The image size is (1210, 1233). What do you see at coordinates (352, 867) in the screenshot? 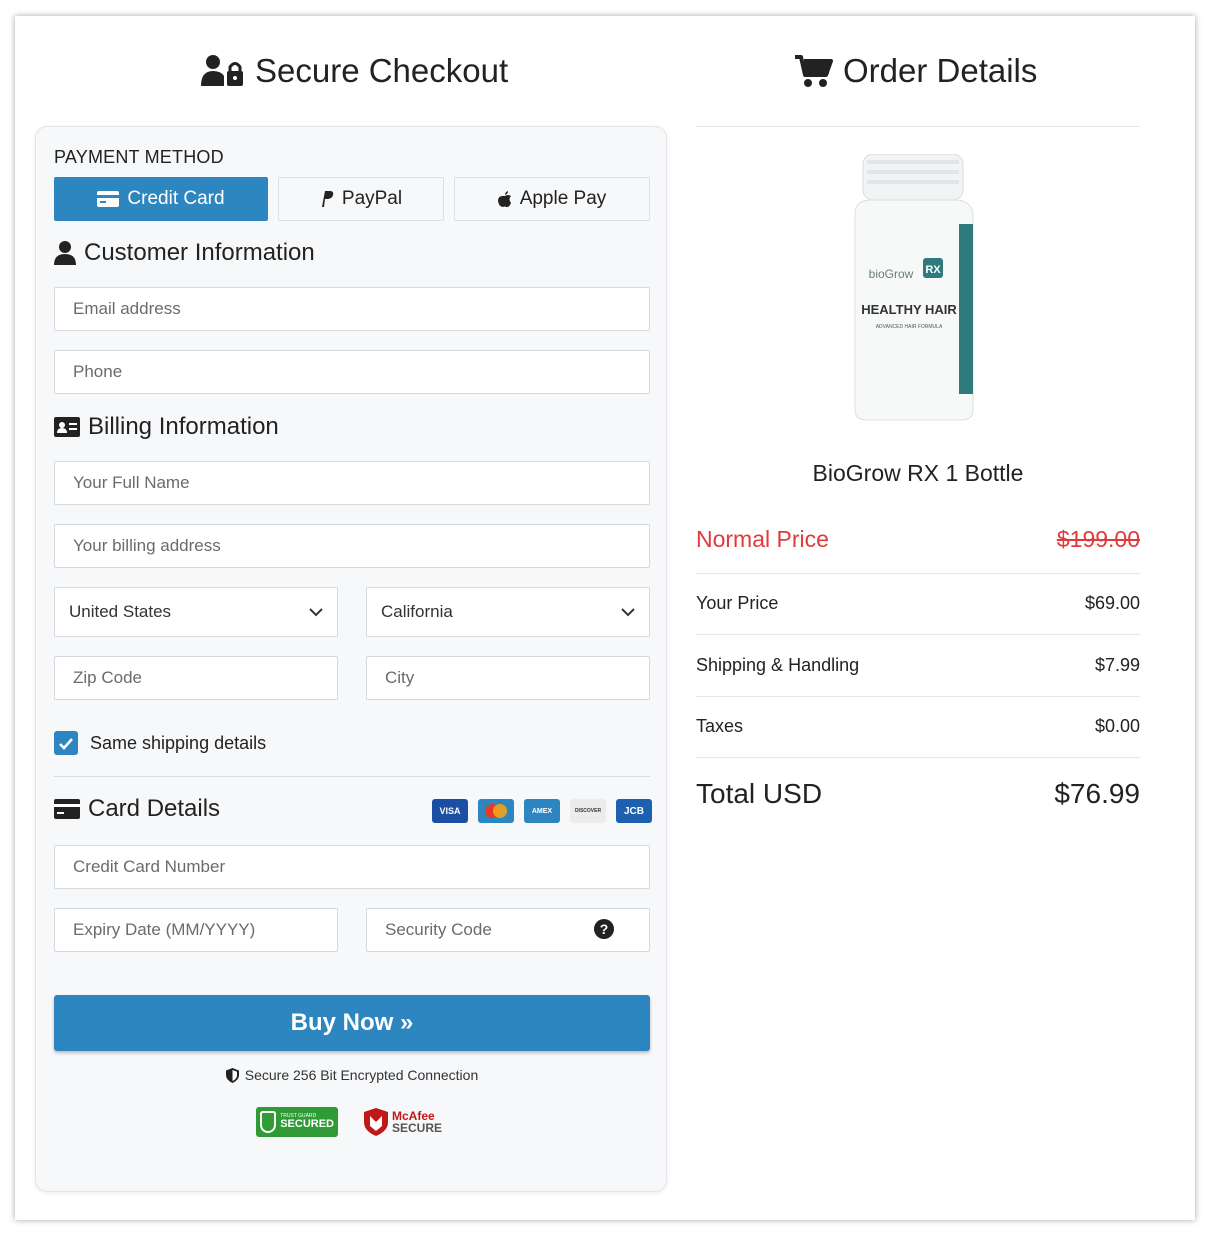
I see `card-number-field` at bounding box center [352, 867].